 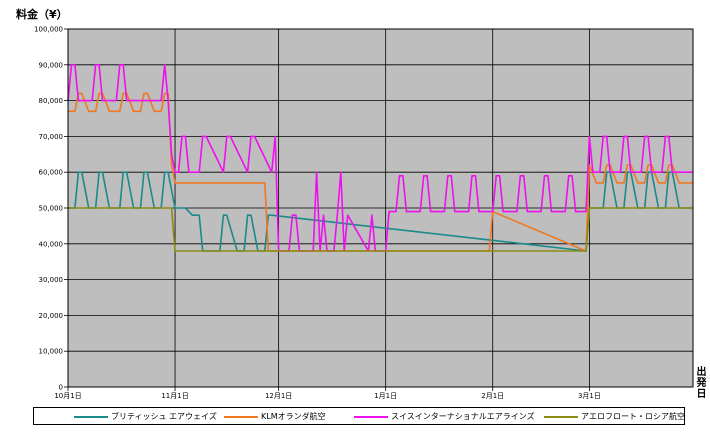 What do you see at coordinates (51, 352) in the screenshot?
I see `y-tick-label: 10,000` at bounding box center [51, 352].